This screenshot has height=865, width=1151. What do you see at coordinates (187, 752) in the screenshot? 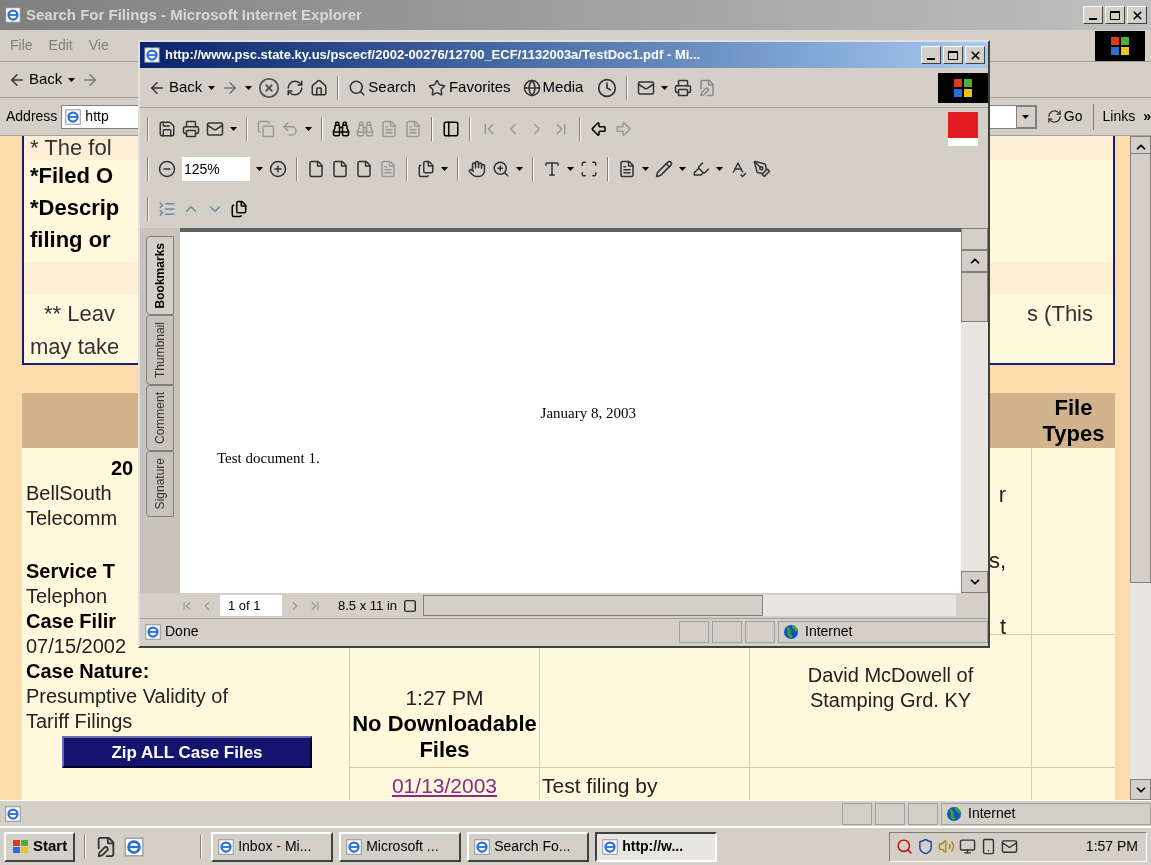
I see `zip-button: Zip ALL Case Files` at bounding box center [187, 752].